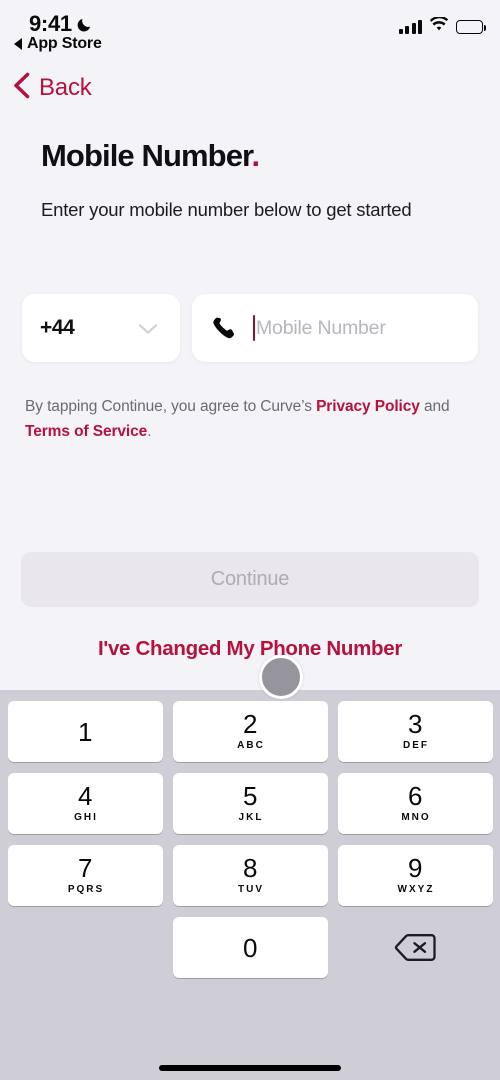  Describe the element at coordinates (250, 795) in the screenshot. I see `key-digit: 5` at that location.